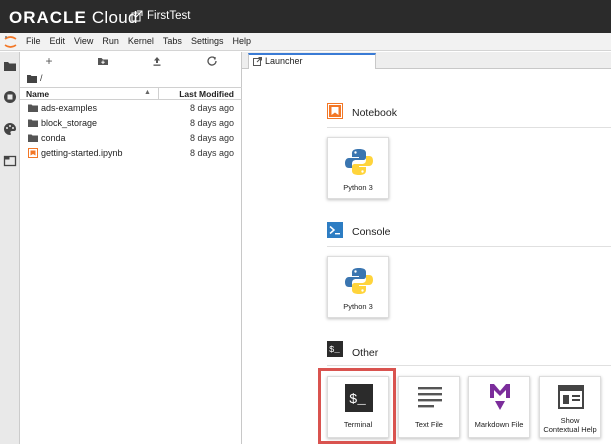 The width and height of the screenshot is (611, 444). What do you see at coordinates (500, 397) in the screenshot?
I see `markdown-icon` at bounding box center [500, 397].